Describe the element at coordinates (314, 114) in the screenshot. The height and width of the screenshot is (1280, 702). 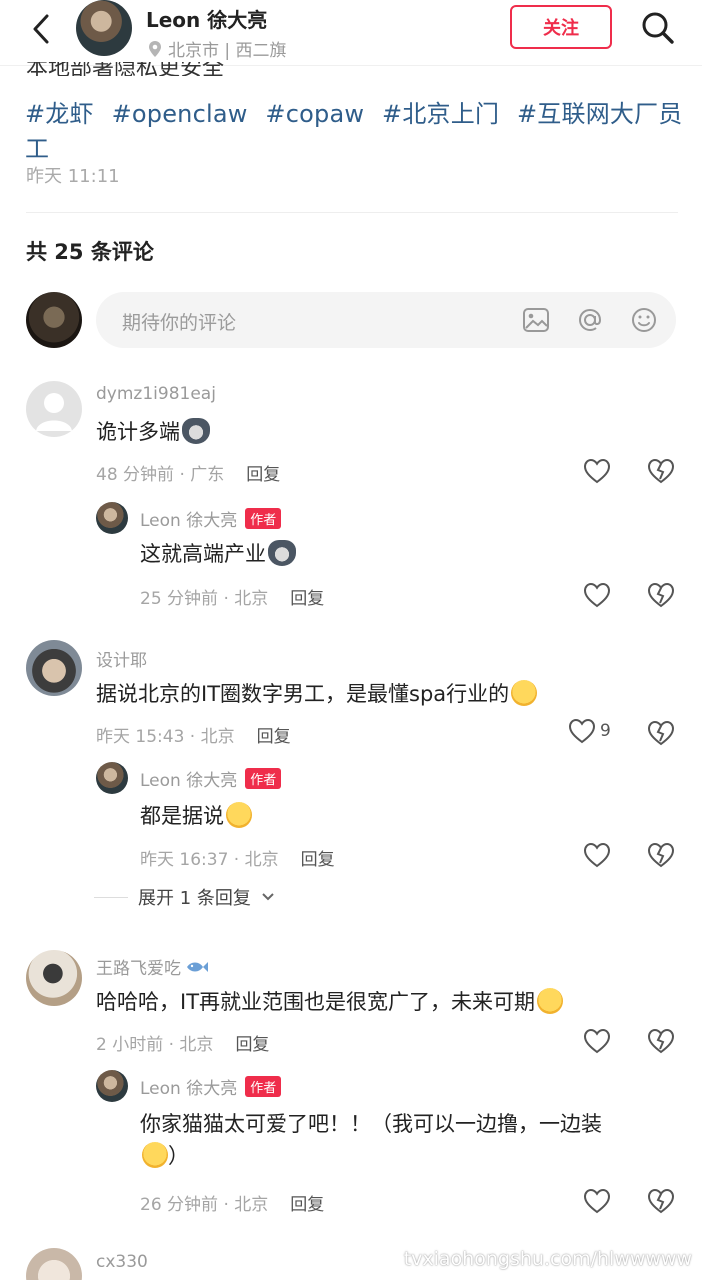
I see `hashtag: #copaw` at that location.